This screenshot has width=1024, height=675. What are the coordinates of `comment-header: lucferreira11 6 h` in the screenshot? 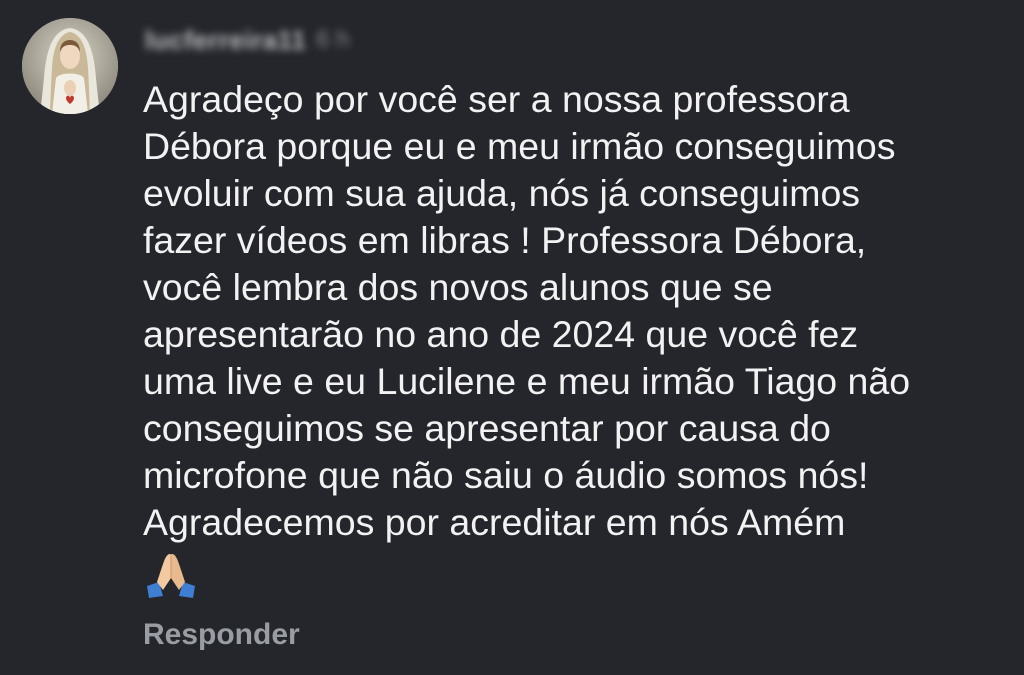 It's located at (247, 40).